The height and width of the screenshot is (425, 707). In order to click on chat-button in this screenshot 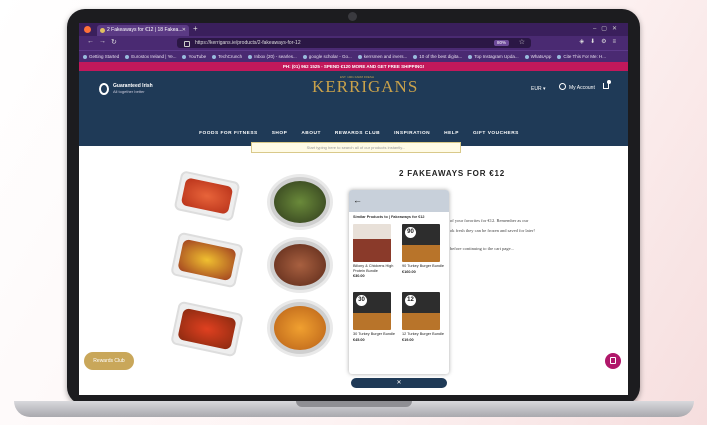, I will do `click(613, 361)`.